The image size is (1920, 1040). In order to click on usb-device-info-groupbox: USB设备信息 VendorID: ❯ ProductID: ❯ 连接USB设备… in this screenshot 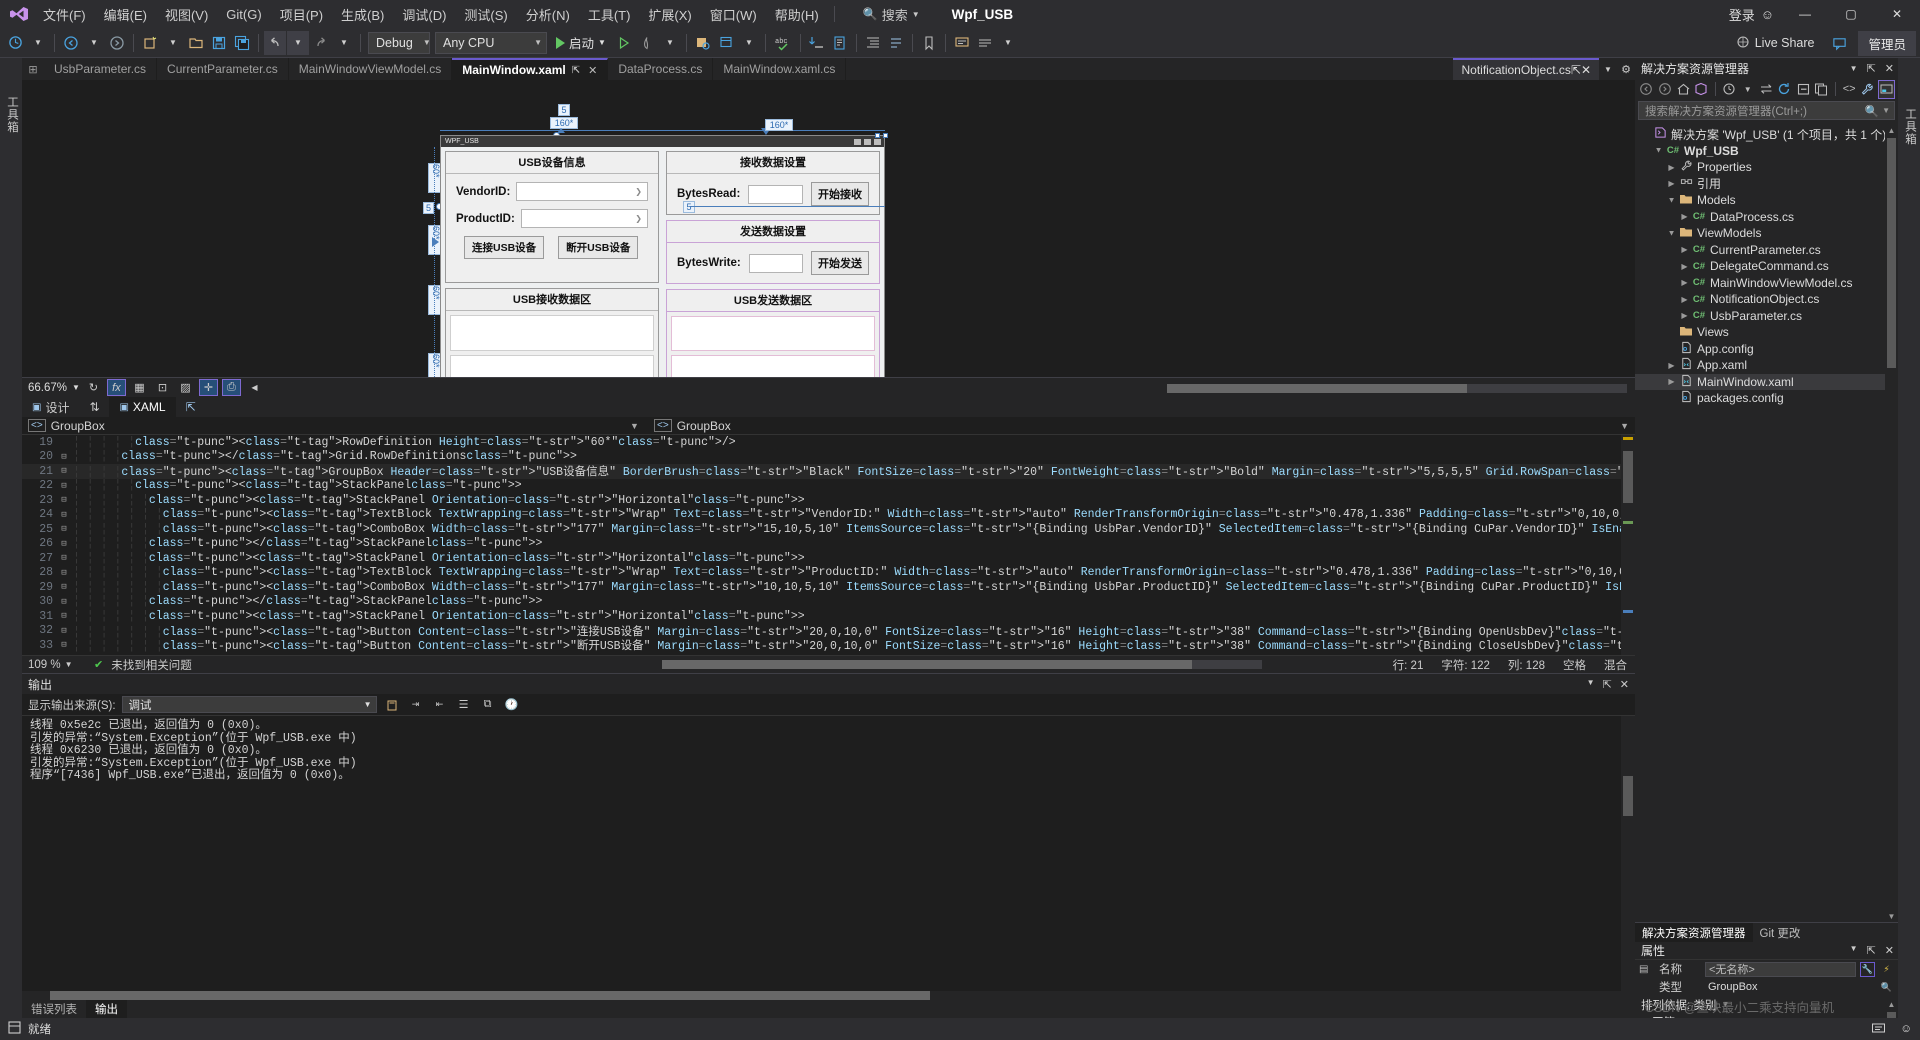, I will do `click(552, 217)`.